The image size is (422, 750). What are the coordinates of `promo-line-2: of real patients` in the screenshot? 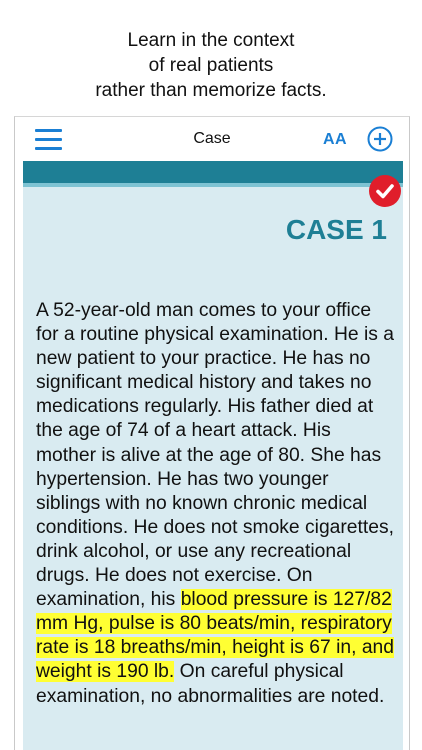 It's located at (211, 65).